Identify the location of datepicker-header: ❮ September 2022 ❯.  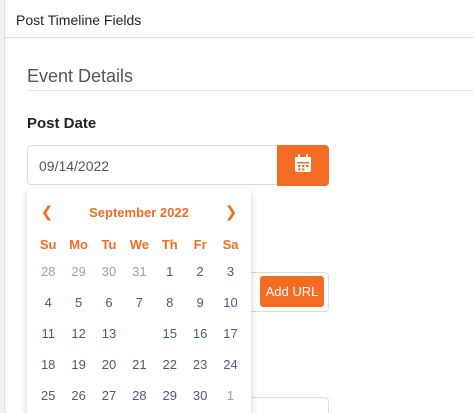
(139, 213).